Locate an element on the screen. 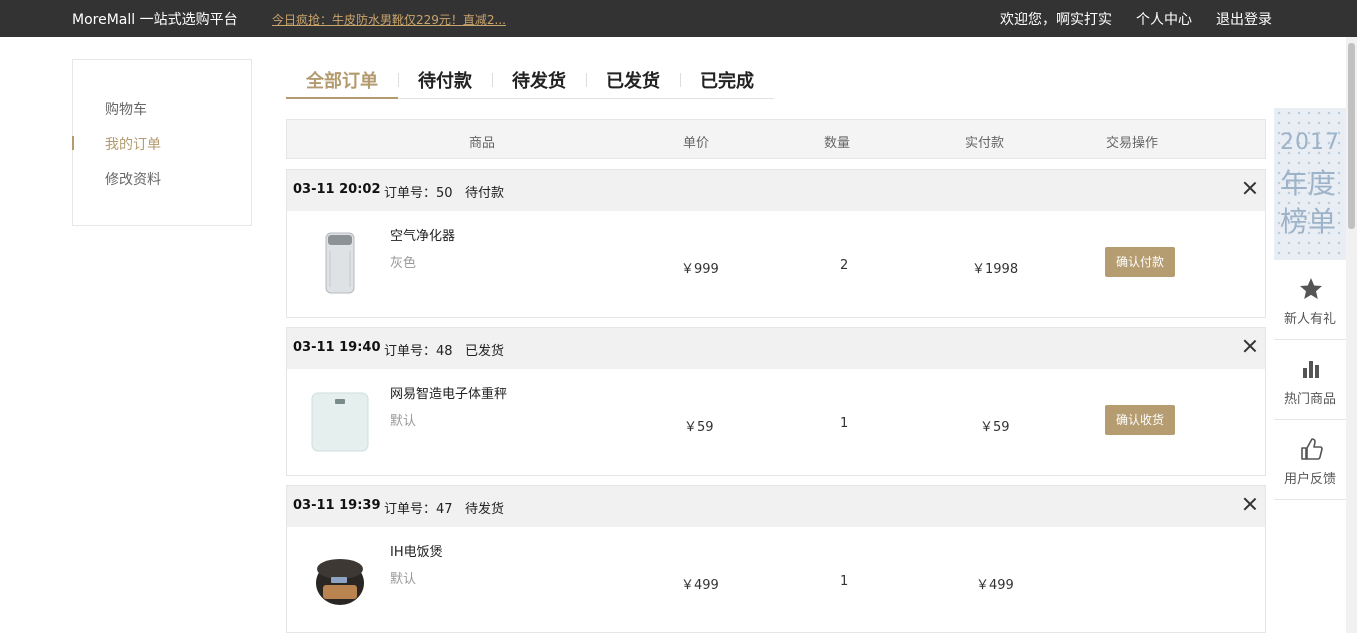 The height and width of the screenshot is (633, 1357). brand-title: MoreMall 一站式选购平台 is located at coordinates (155, 19).